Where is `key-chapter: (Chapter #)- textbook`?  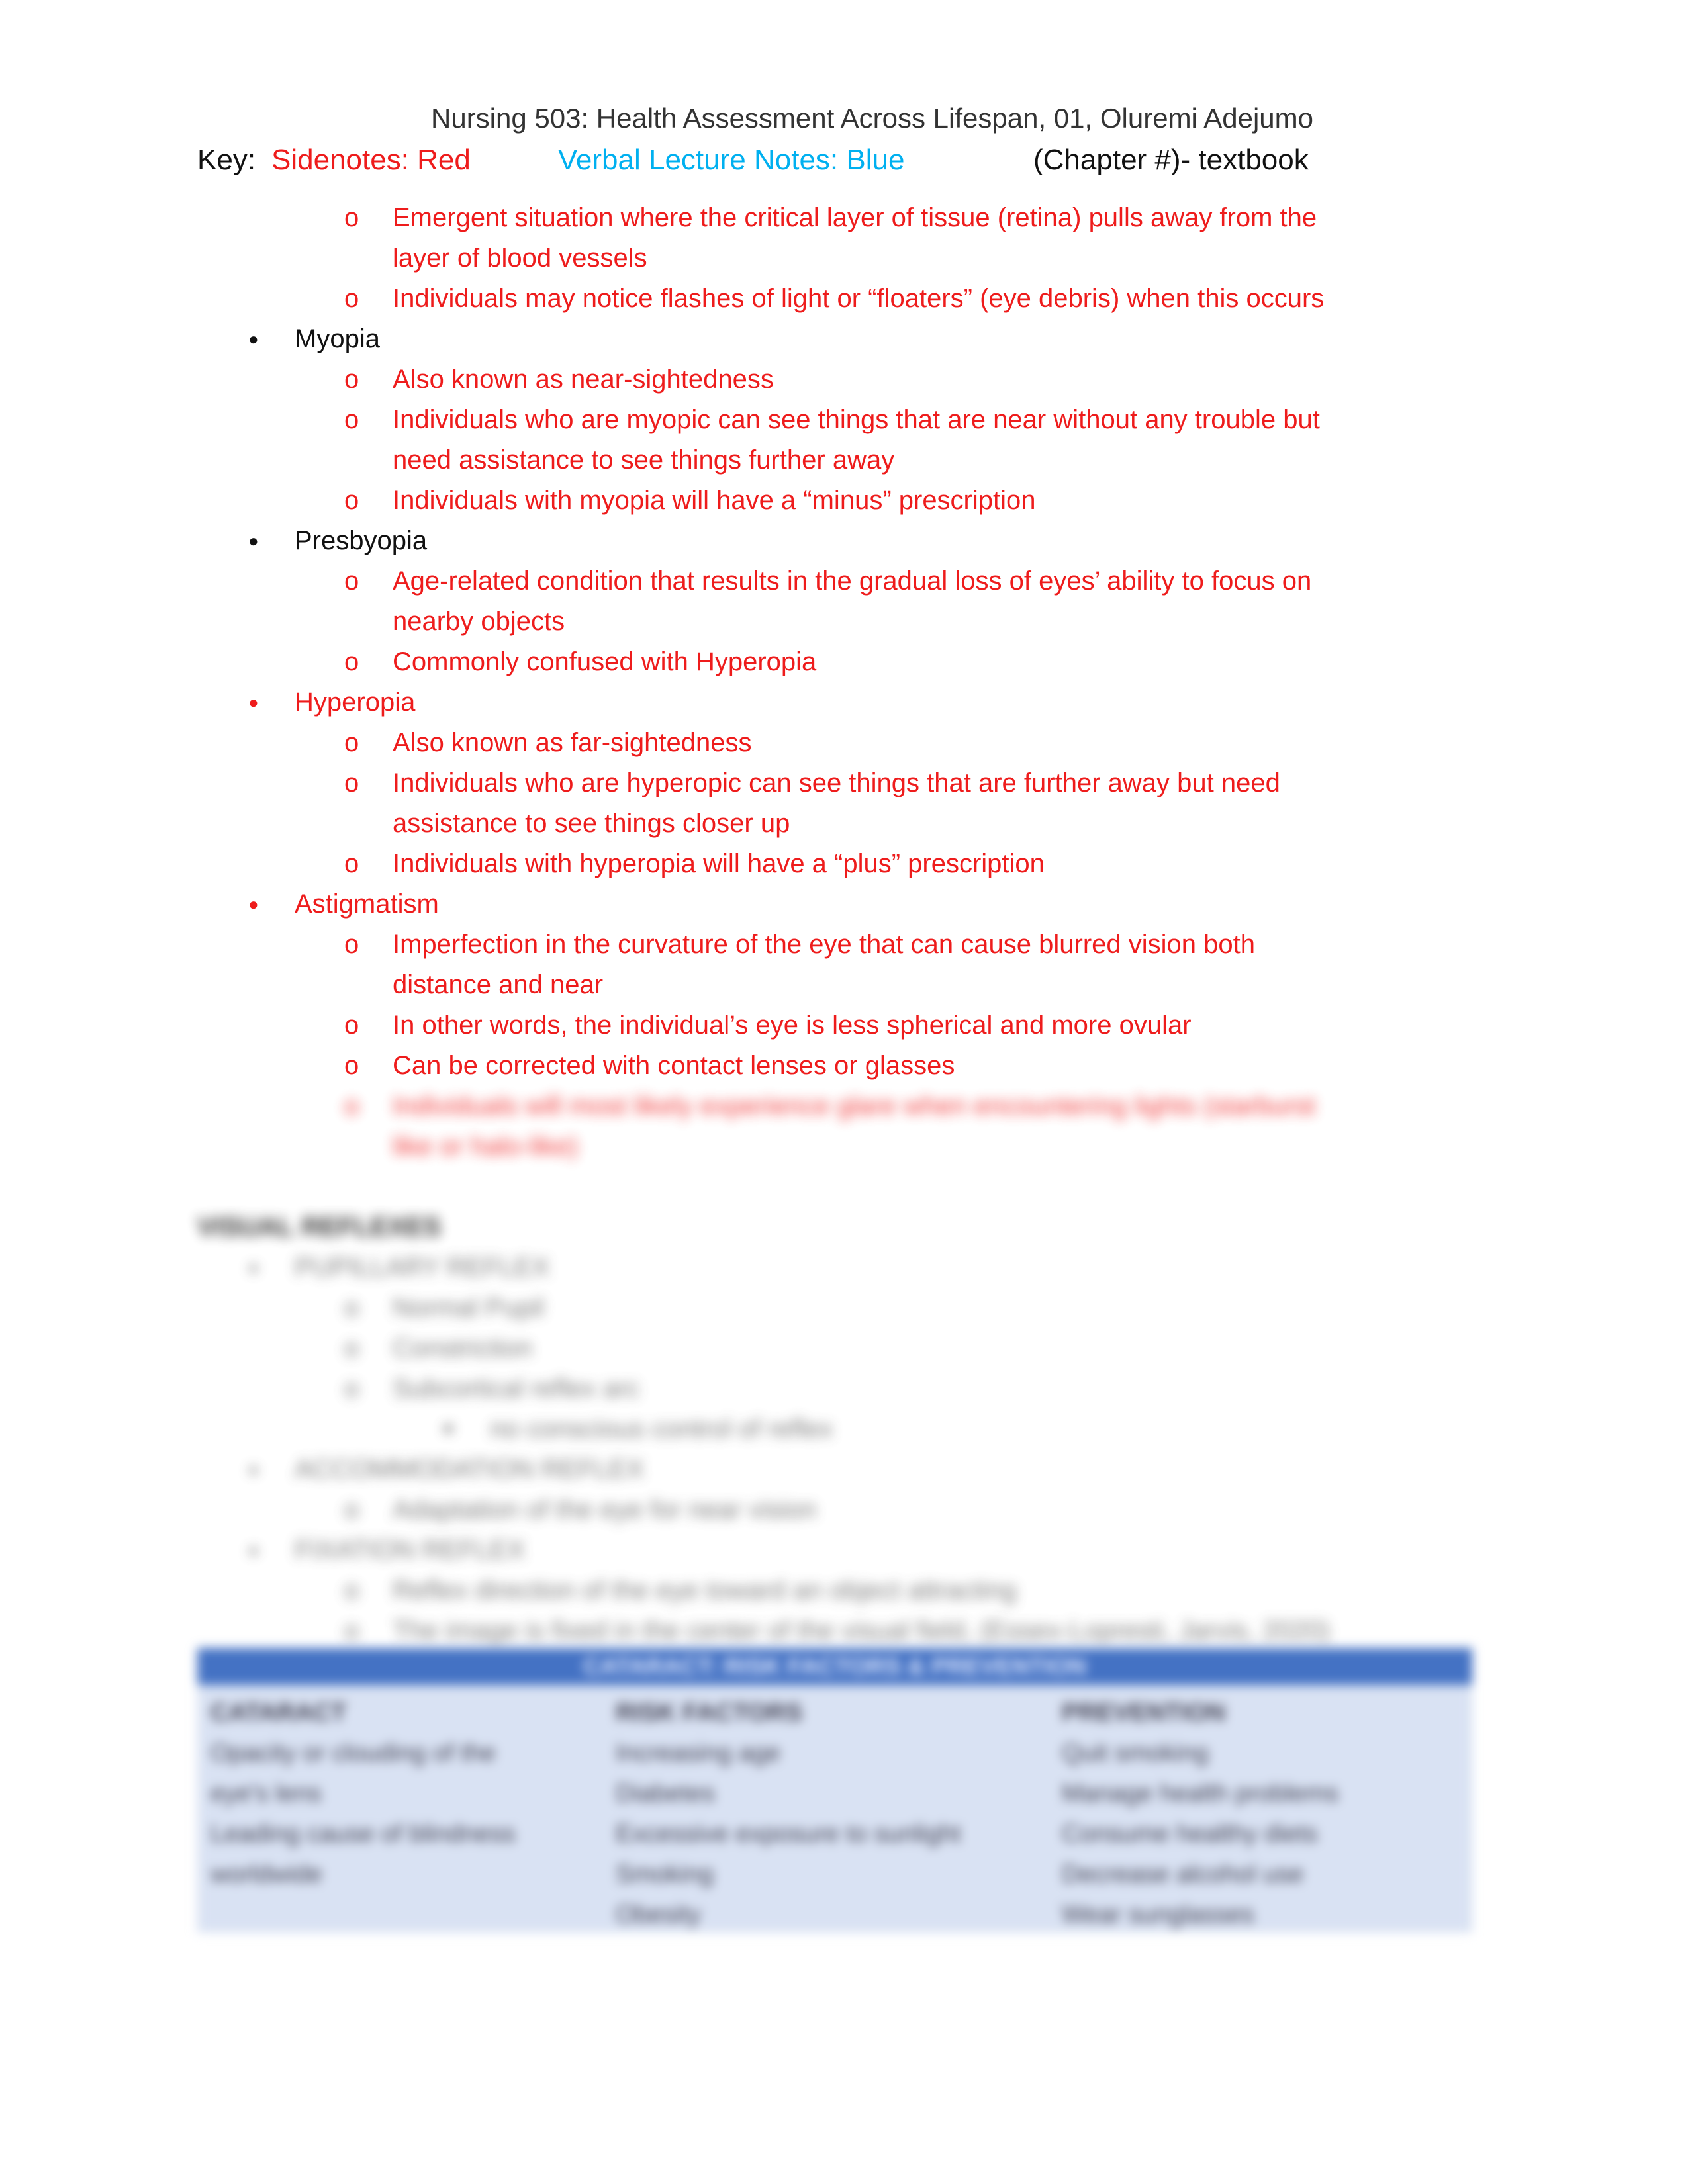
key-chapter: (Chapter #)- textbook is located at coordinates (1171, 160).